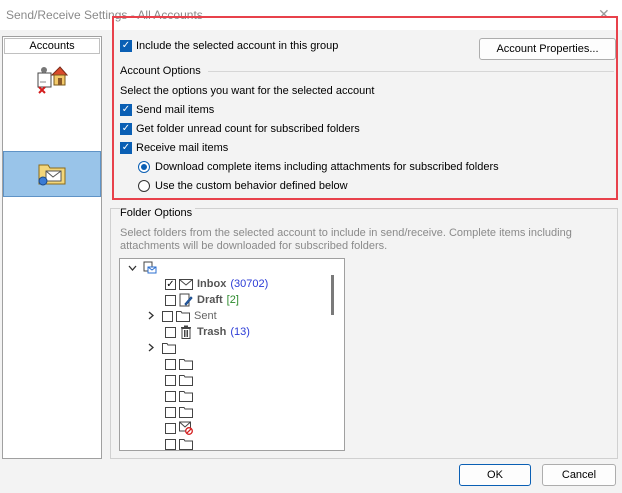  I want to click on trash-count: (13), so click(240, 332).